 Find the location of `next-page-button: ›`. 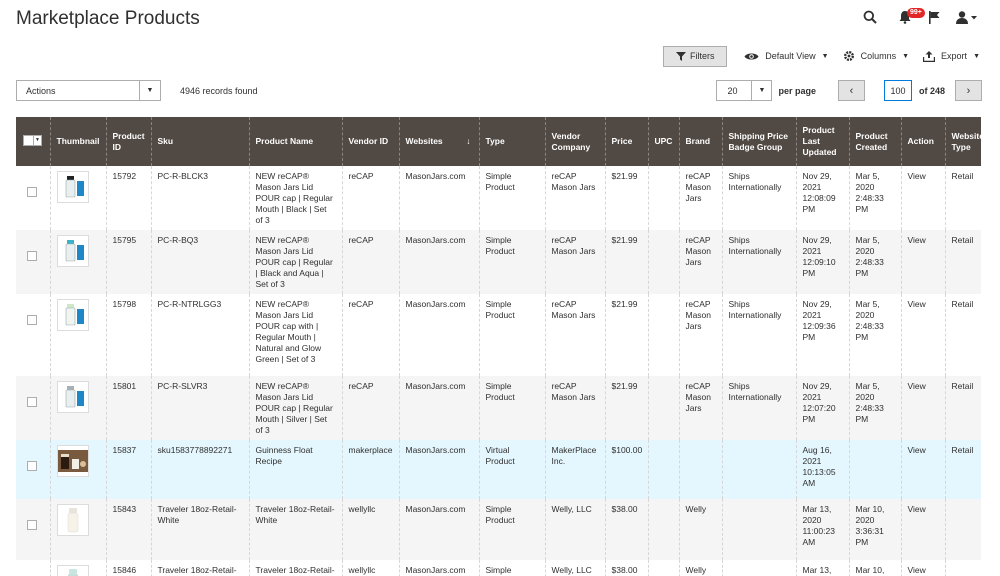

next-page-button: › is located at coordinates (968, 90).